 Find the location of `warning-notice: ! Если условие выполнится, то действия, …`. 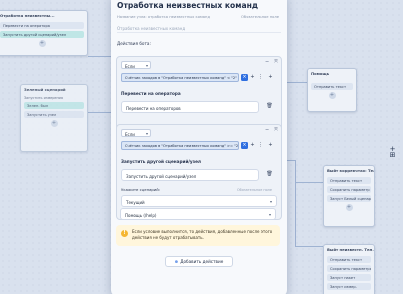

warning-notice: ! Если условие выполнится, то действия, … is located at coordinates (198, 235).